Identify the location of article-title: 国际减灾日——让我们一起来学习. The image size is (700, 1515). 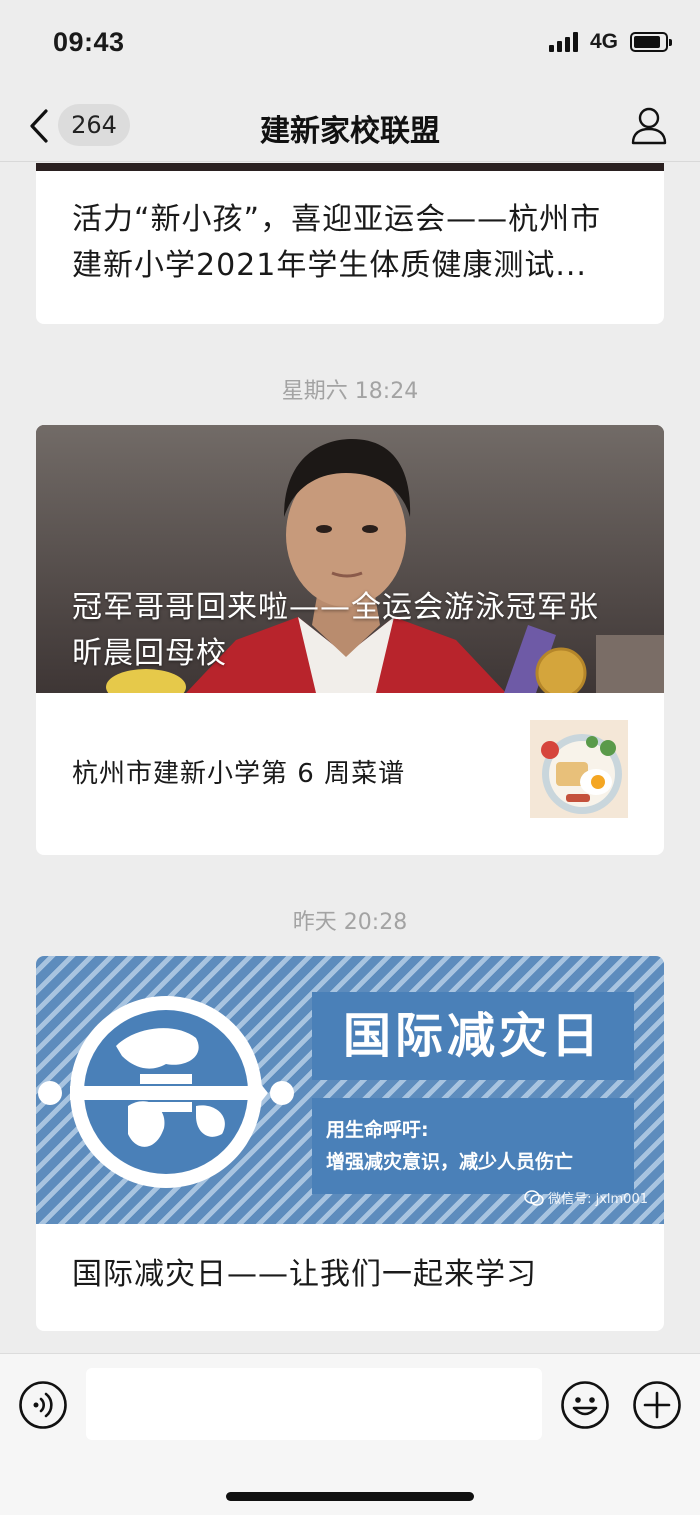
(304, 1274).